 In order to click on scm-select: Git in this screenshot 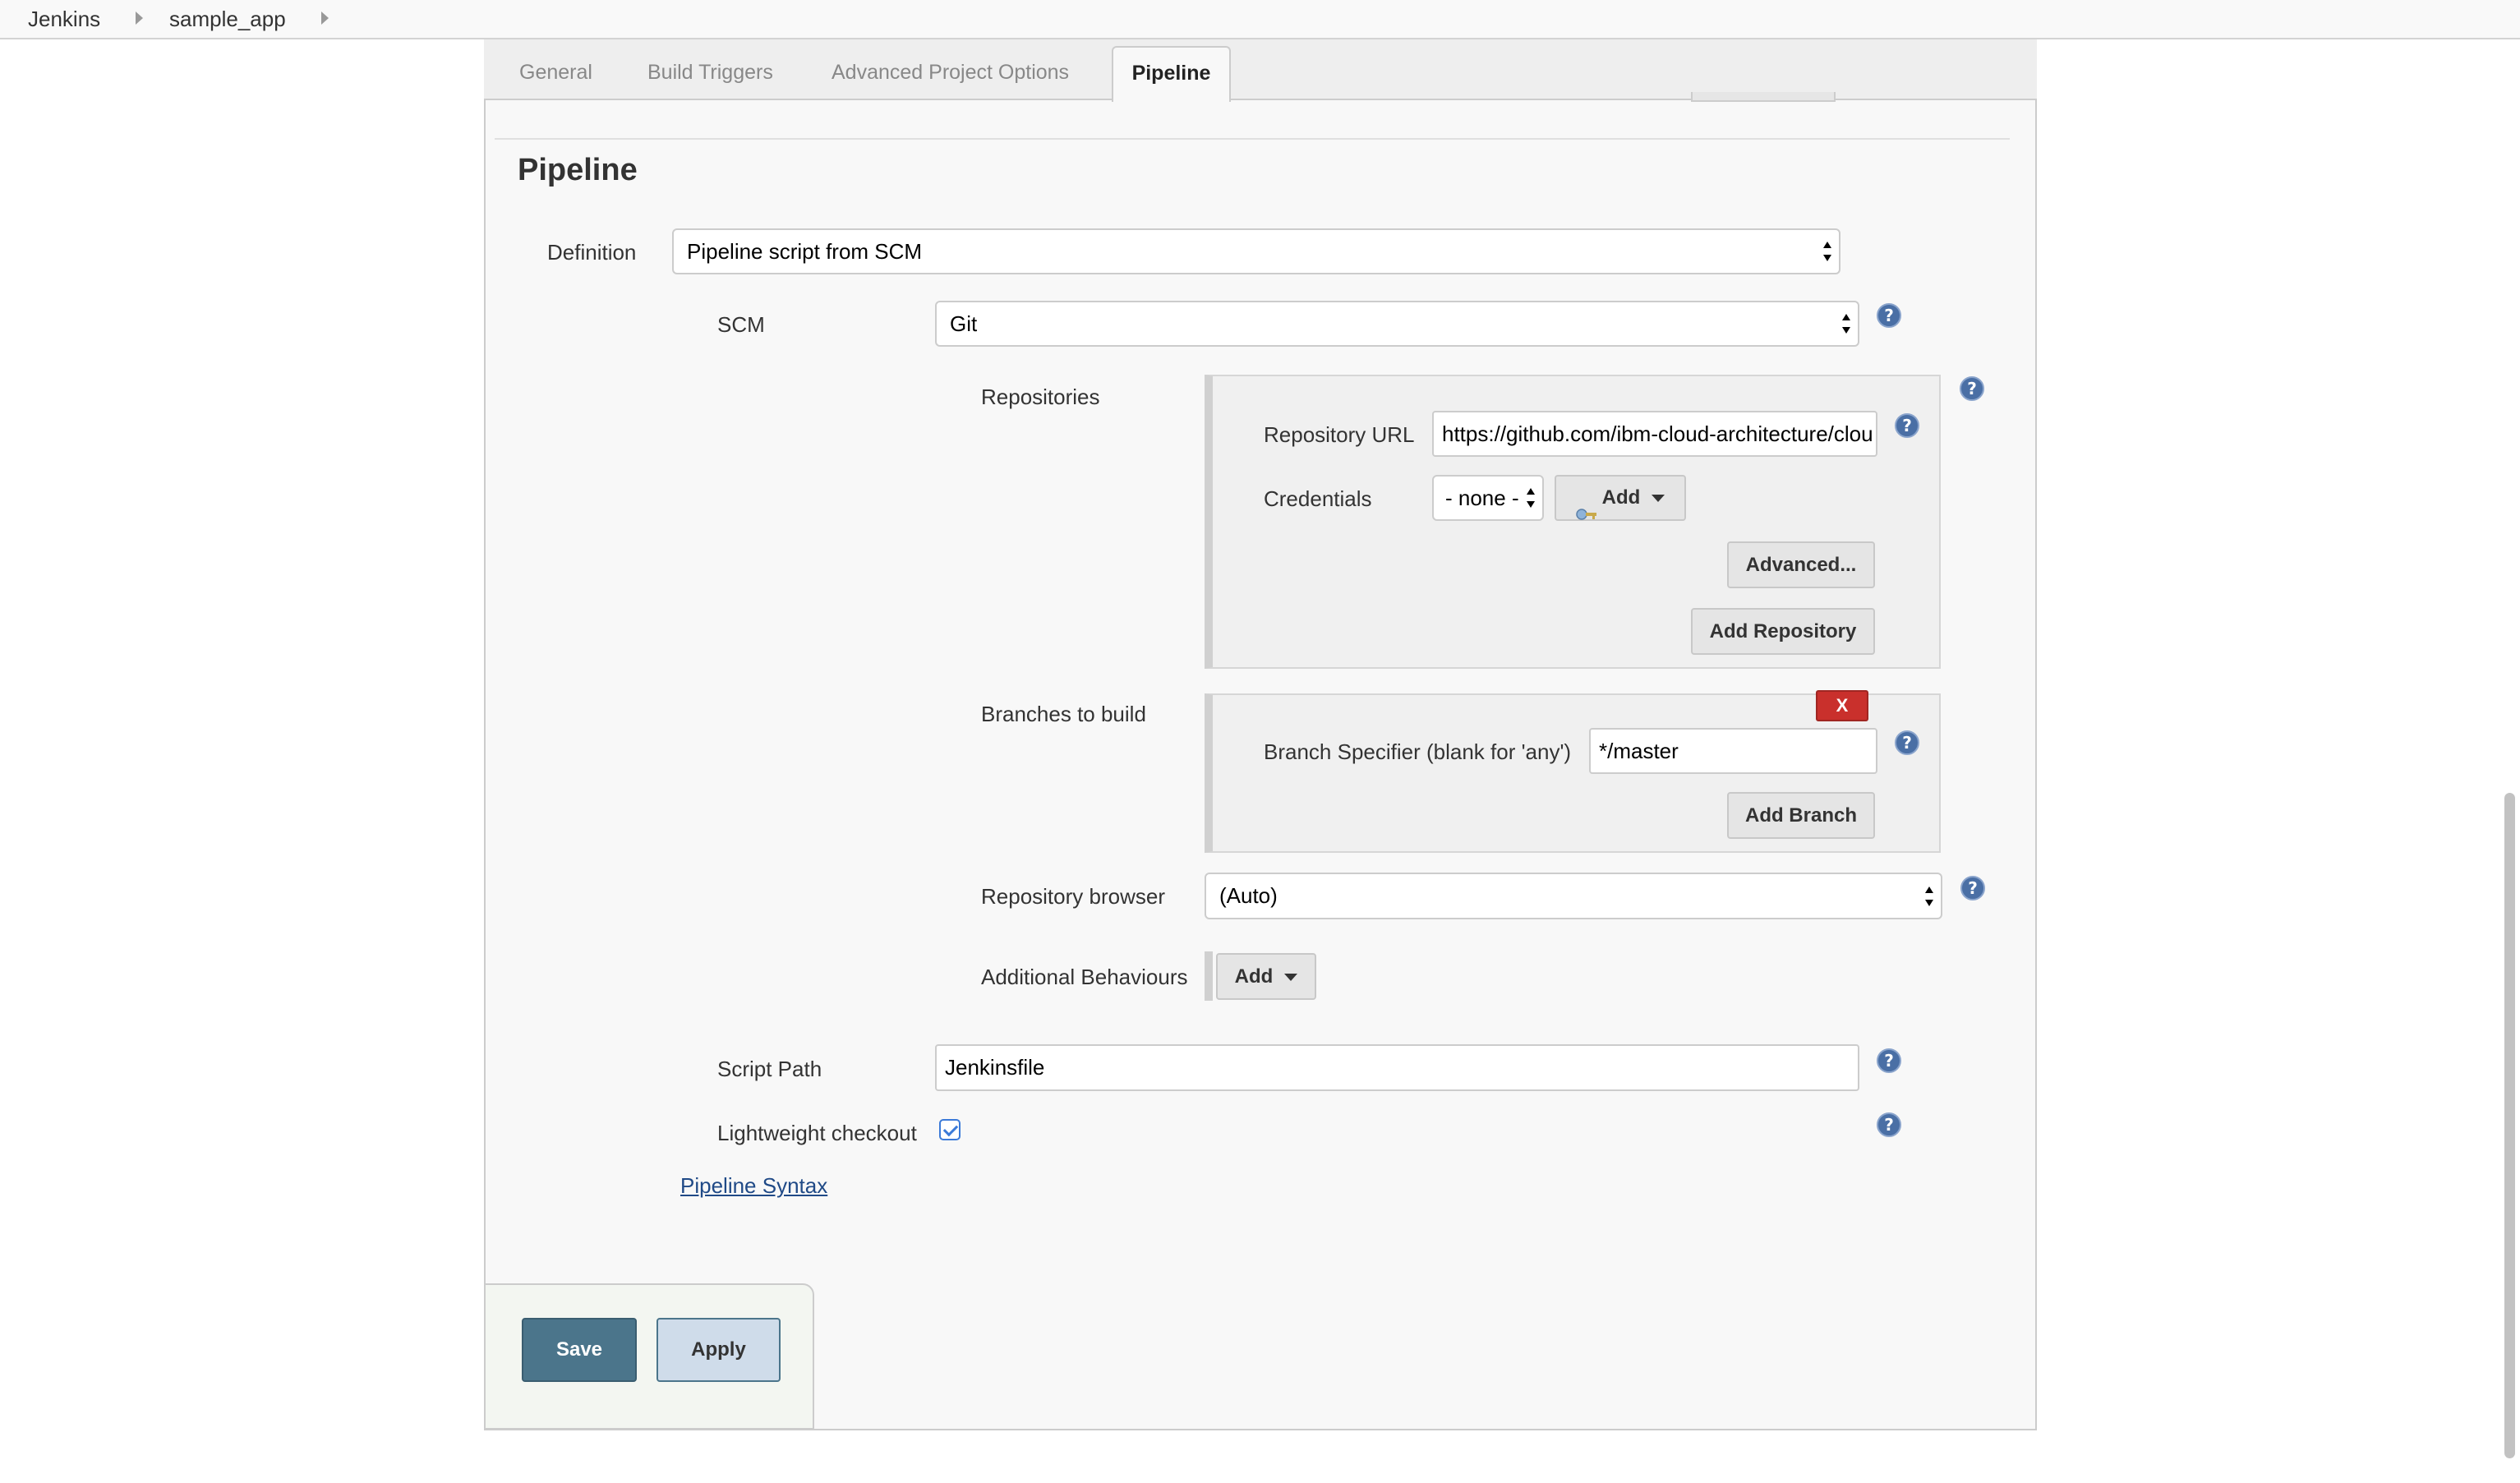, I will do `click(1397, 324)`.